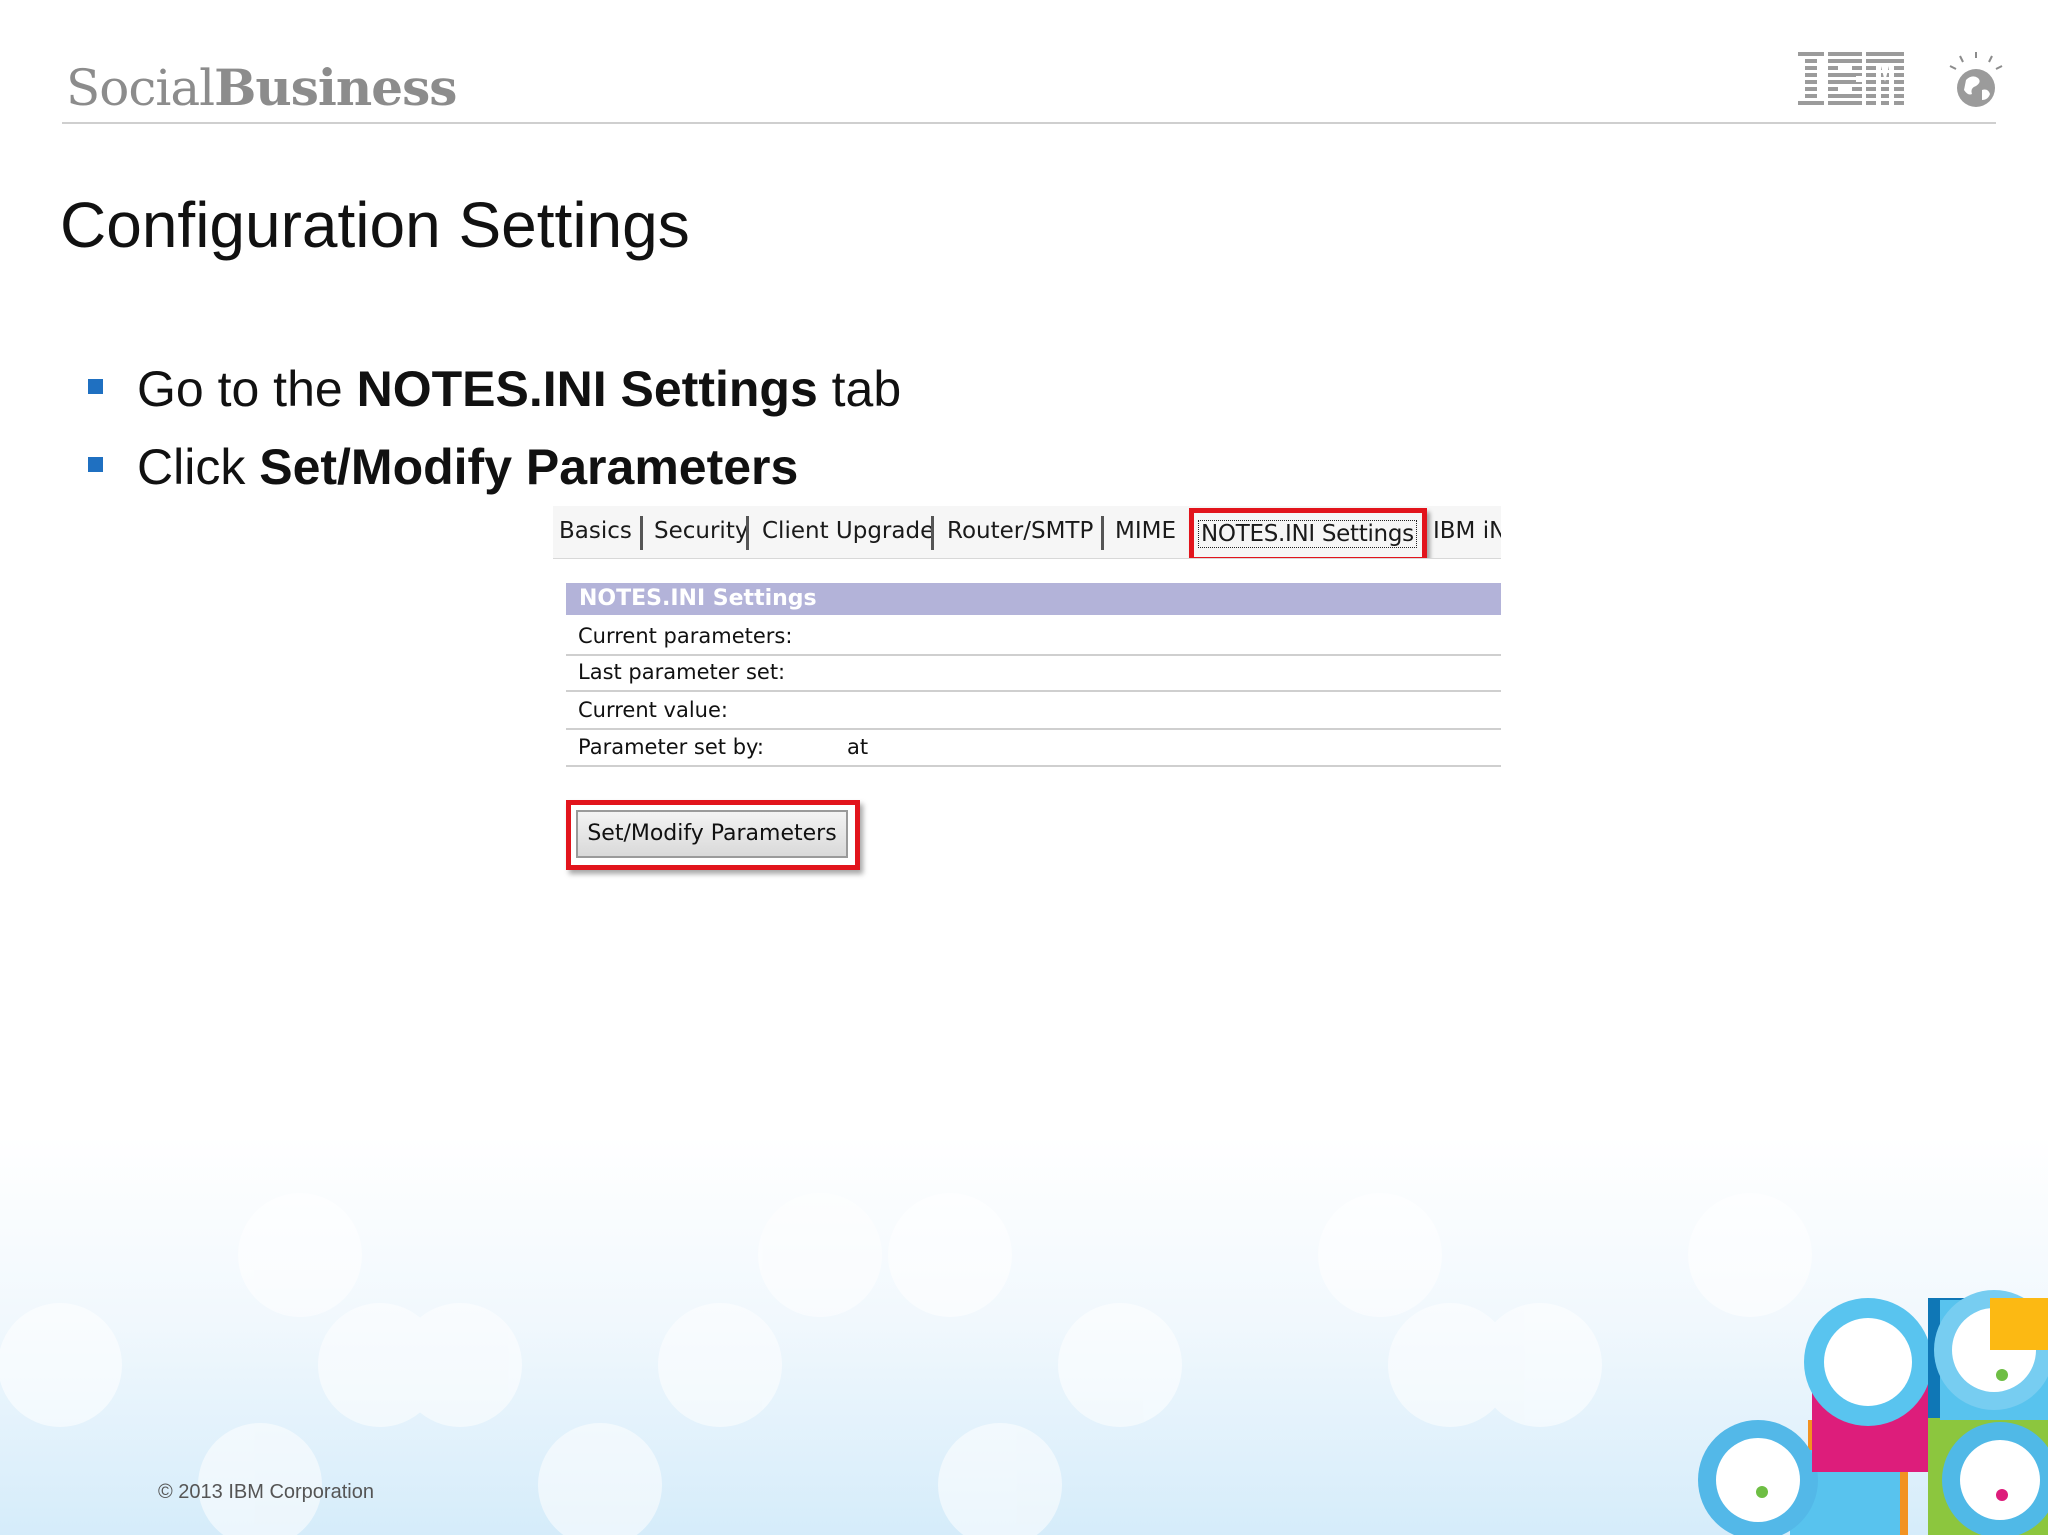 The image size is (2048, 1535). What do you see at coordinates (1145, 531) in the screenshot?
I see `tab-mime: MIME` at bounding box center [1145, 531].